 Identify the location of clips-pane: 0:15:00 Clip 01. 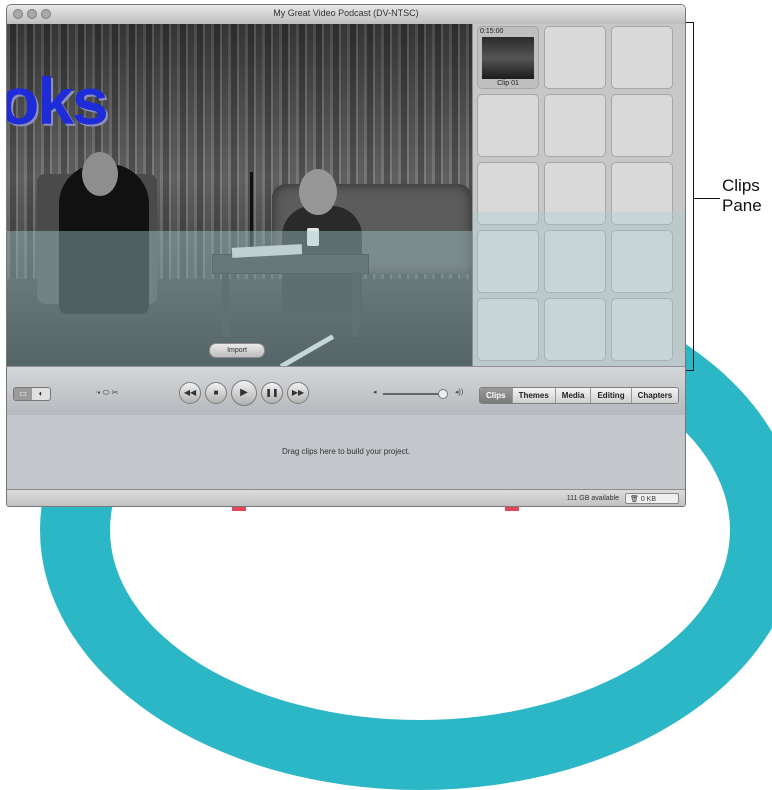
(578, 195).